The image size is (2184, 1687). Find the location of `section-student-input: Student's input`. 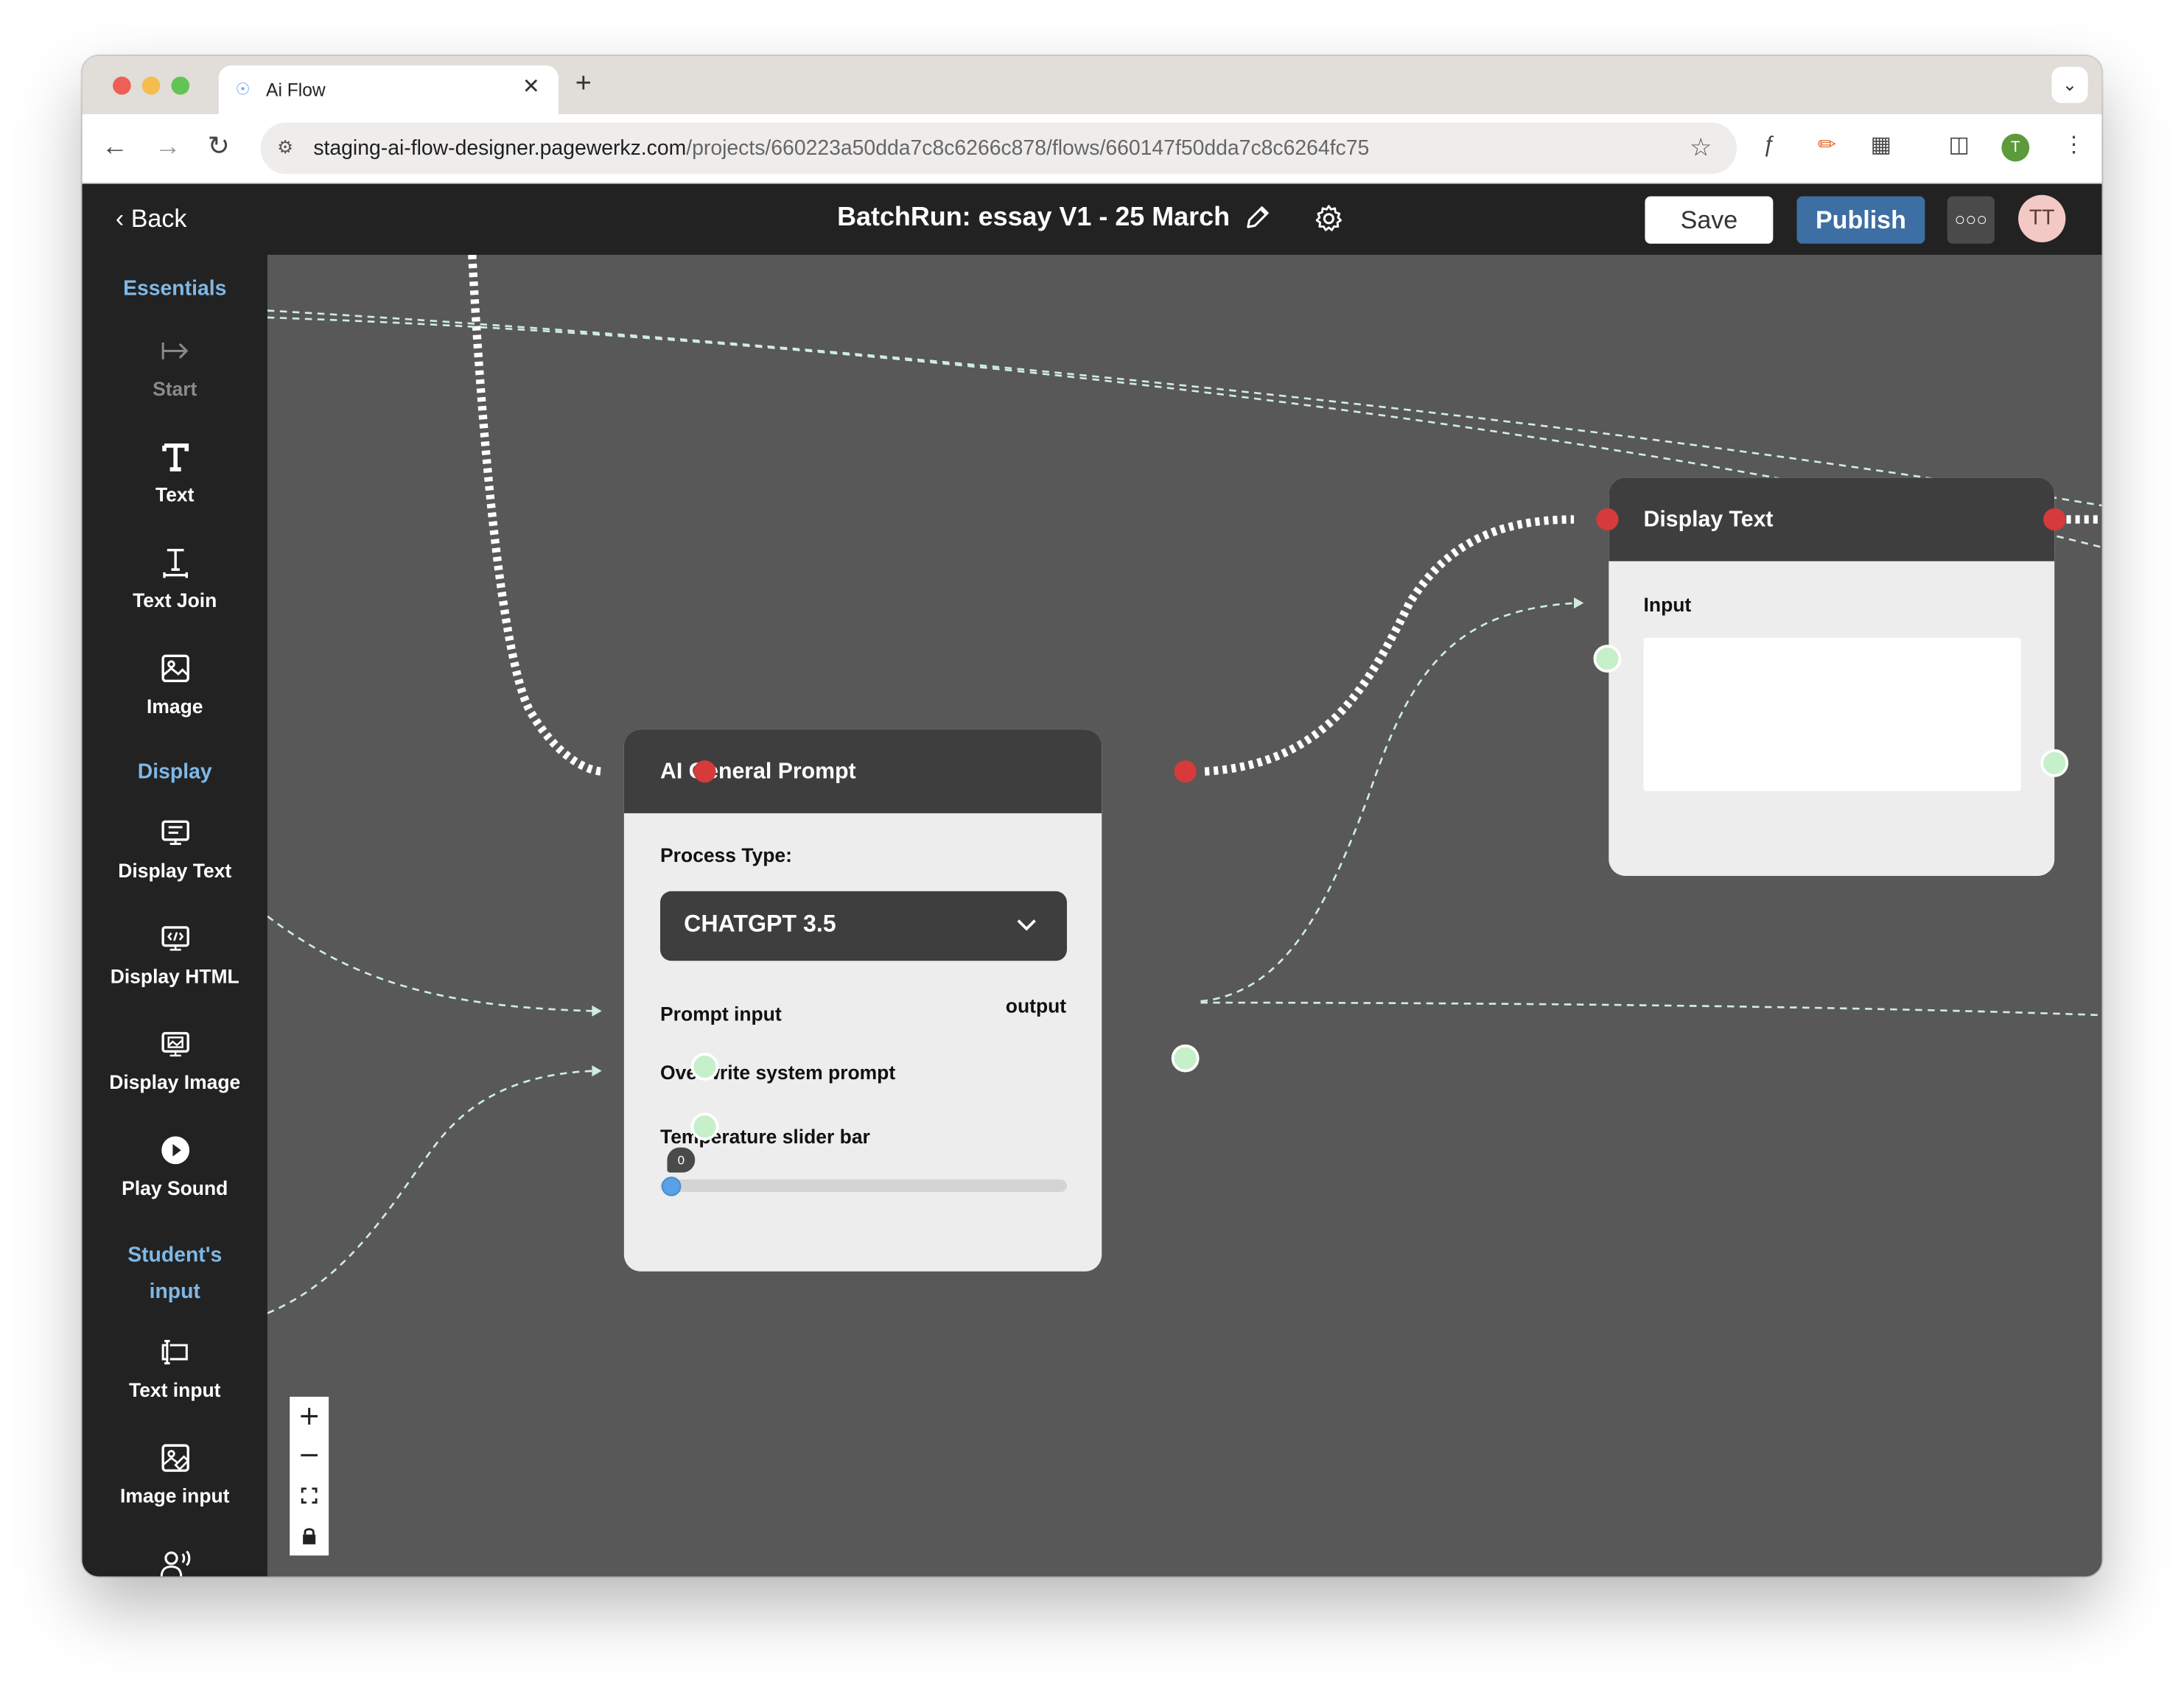

section-student-input: Student's input is located at coordinates (175, 1274).